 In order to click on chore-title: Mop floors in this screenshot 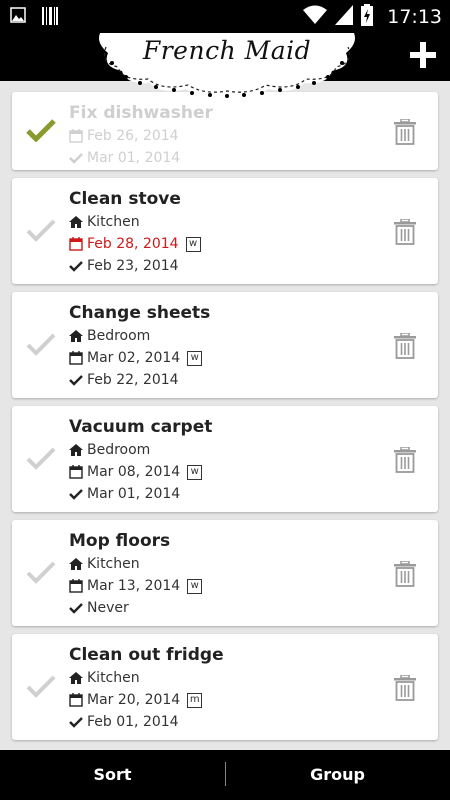, I will do `click(120, 541)`.